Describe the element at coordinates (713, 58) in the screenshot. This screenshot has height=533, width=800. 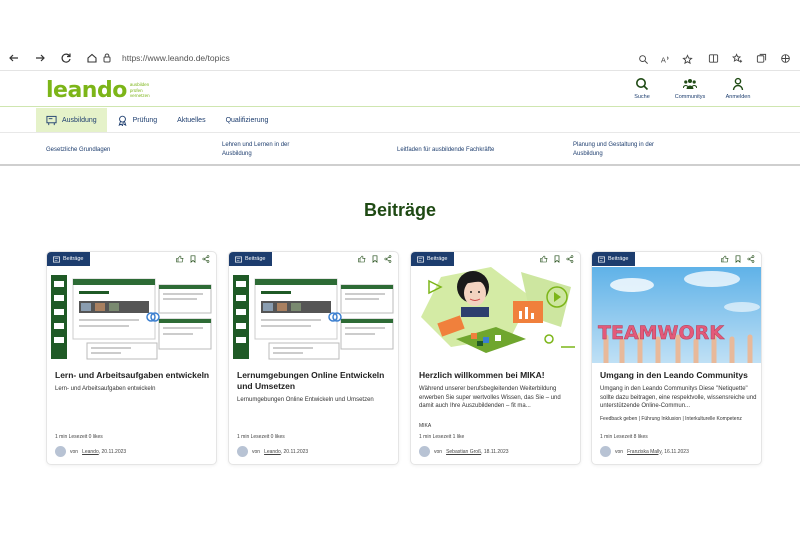
I see `split-screen-icon` at that location.